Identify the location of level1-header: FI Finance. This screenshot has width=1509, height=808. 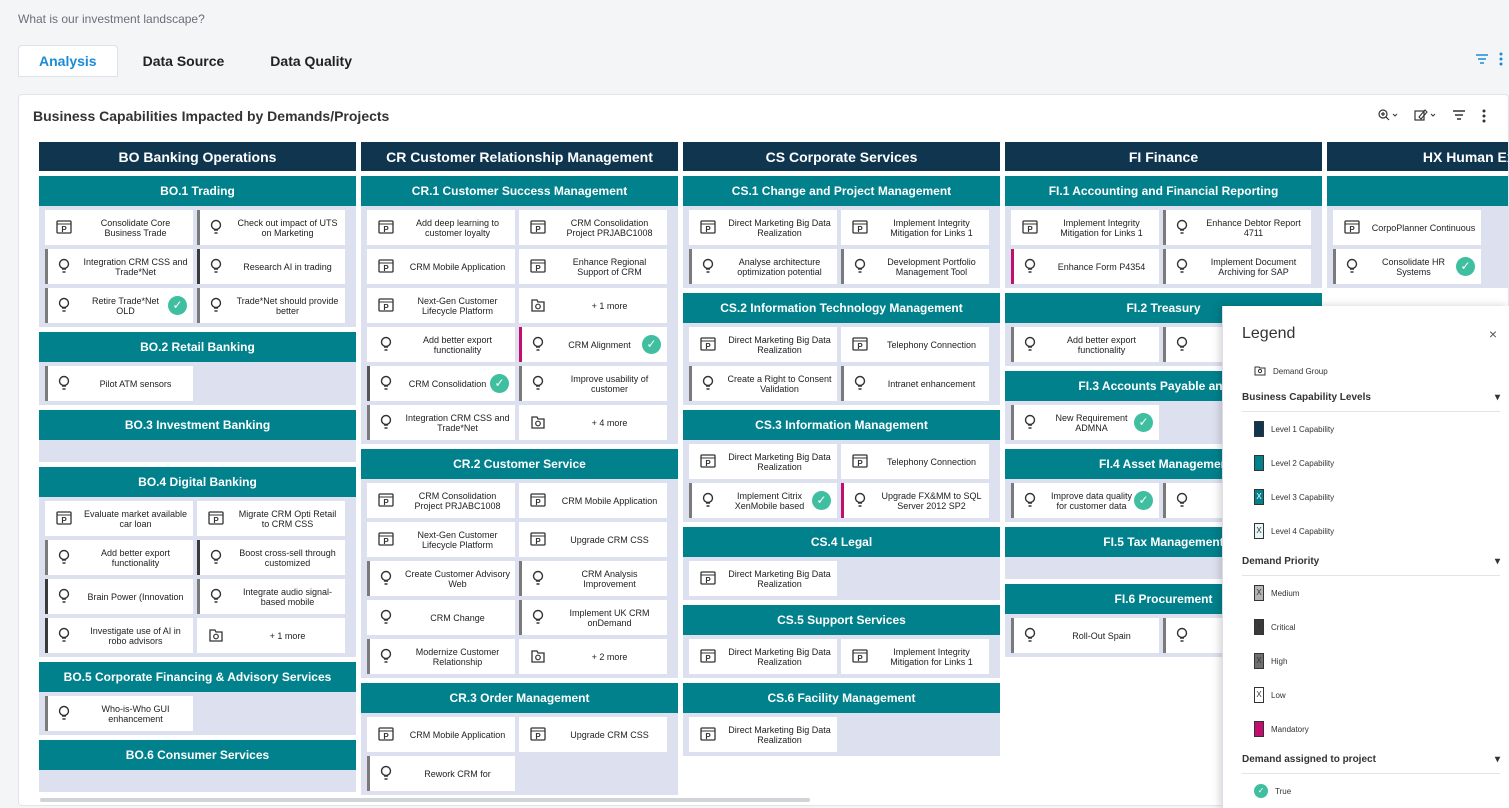
(1163, 156).